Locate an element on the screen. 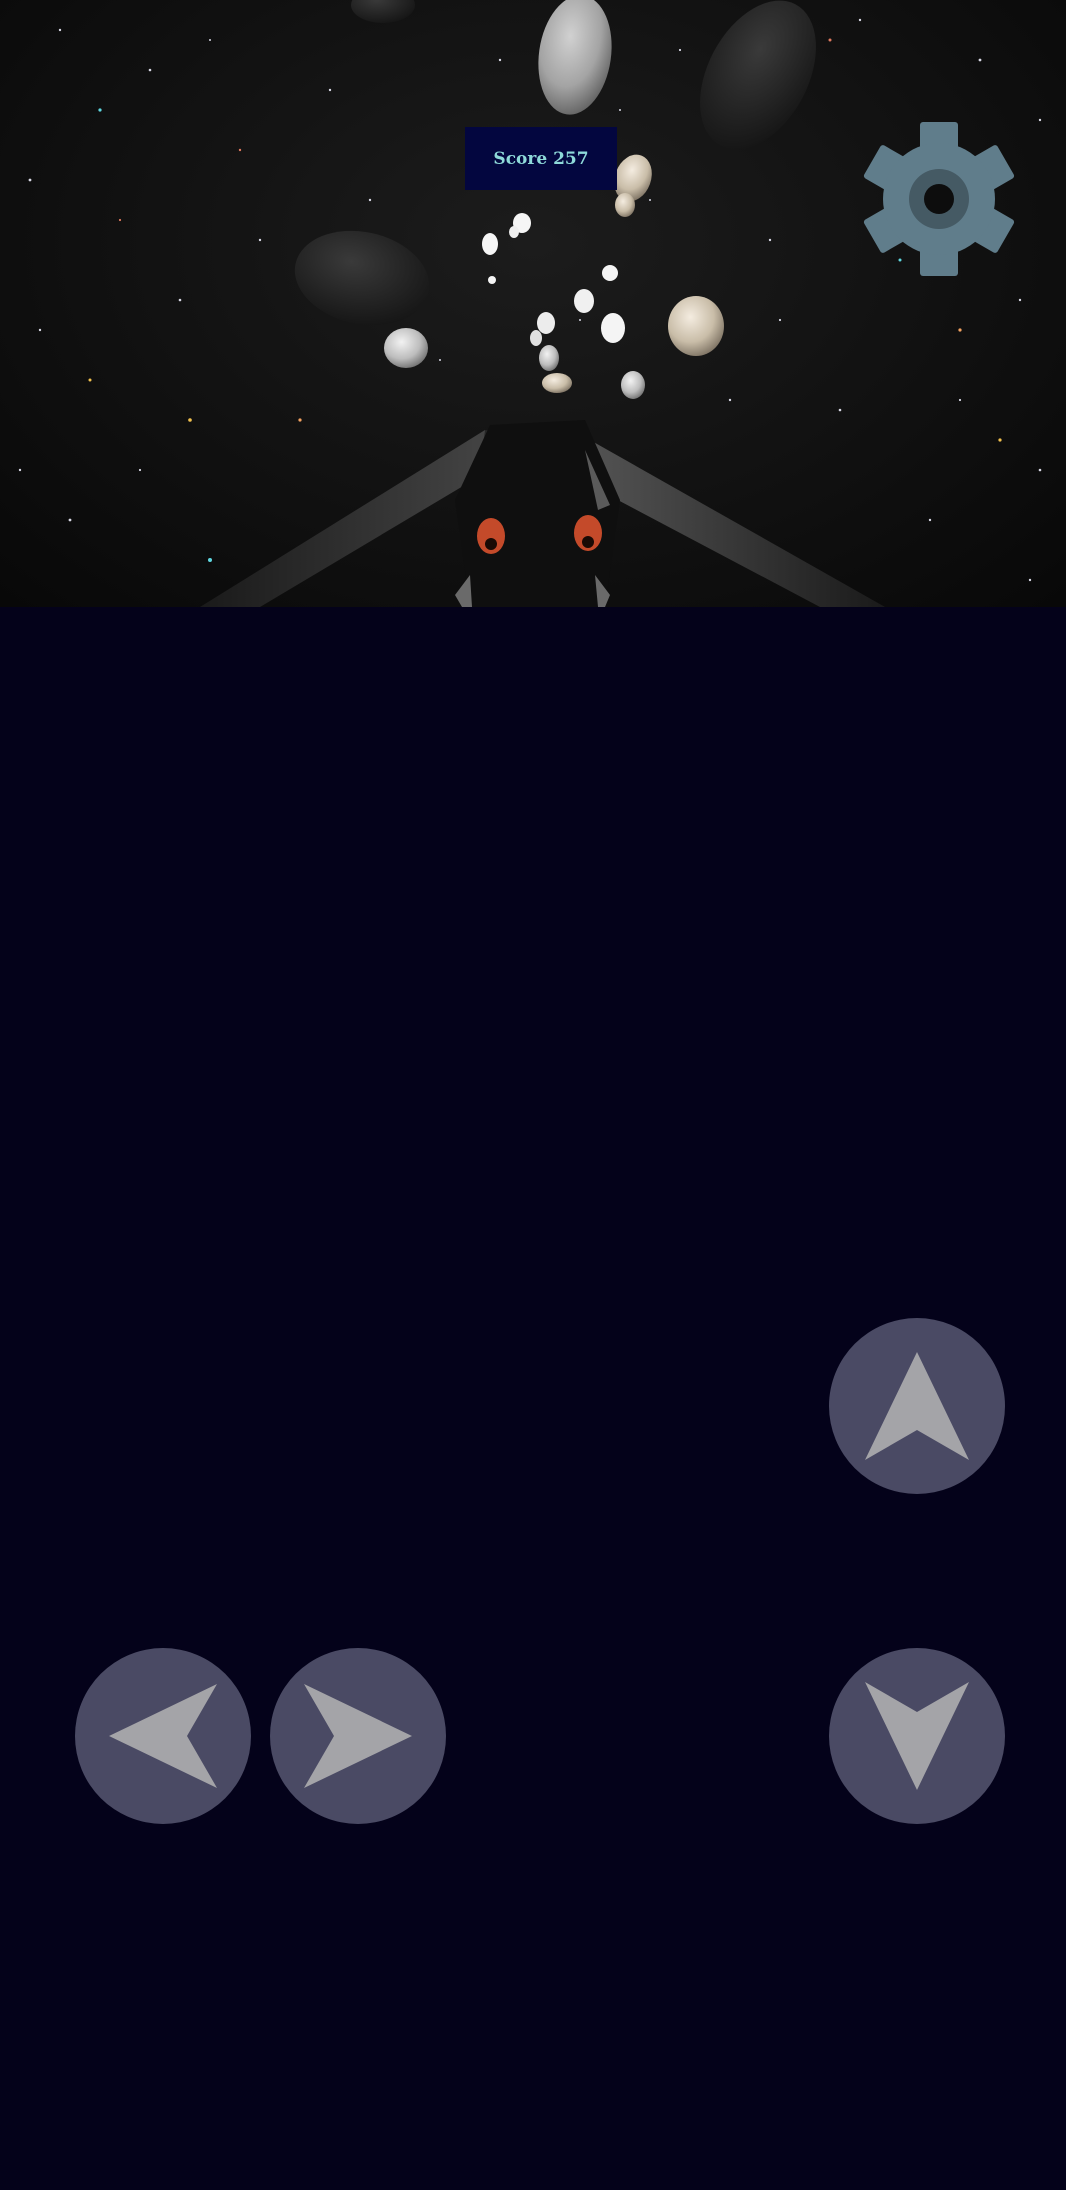  settings-button is located at coordinates (939, 199).